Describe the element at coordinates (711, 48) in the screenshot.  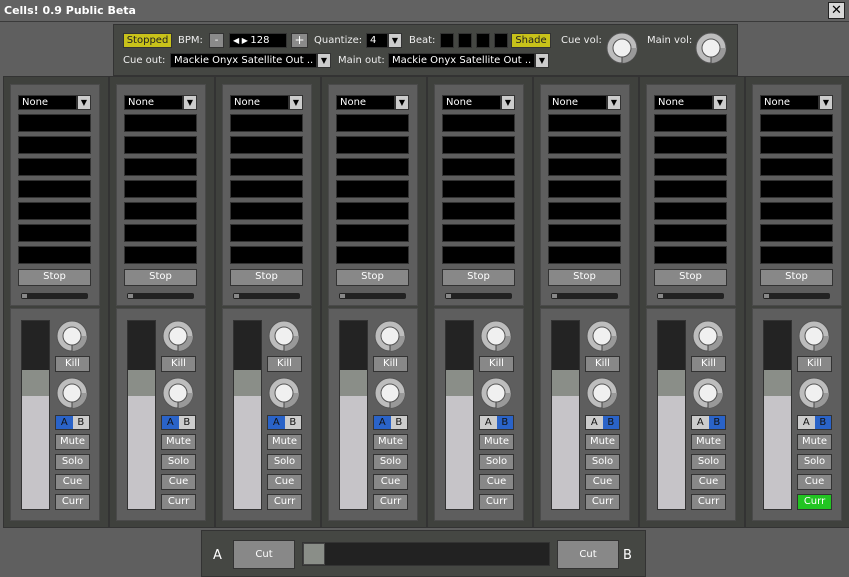
I see `main-volume-knob` at that location.